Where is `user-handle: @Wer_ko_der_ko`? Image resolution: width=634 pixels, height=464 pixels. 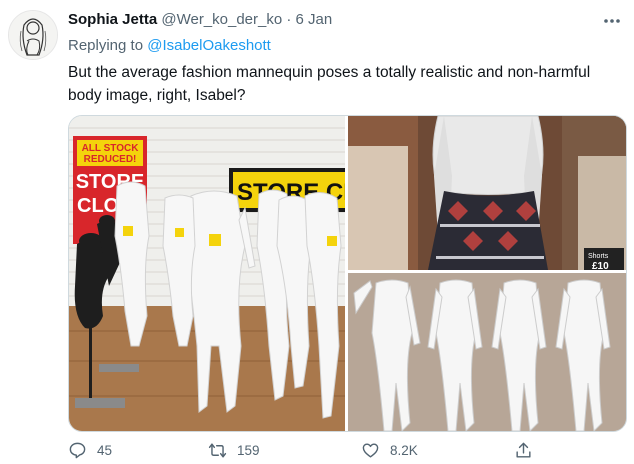 user-handle: @Wer_ko_der_ko is located at coordinates (221, 19).